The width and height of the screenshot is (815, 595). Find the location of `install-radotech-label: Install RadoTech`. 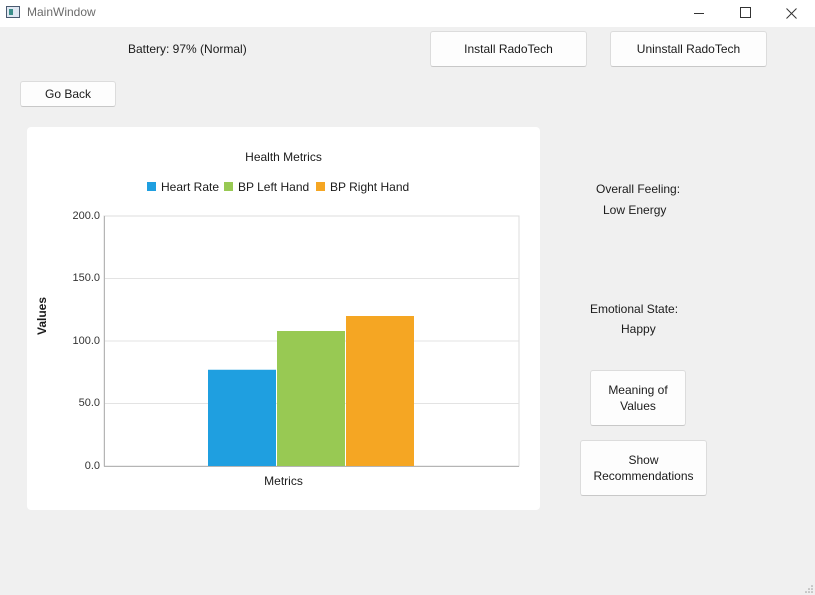

install-radotech-label: Install RadoTech is located at coordinates (508, 49).